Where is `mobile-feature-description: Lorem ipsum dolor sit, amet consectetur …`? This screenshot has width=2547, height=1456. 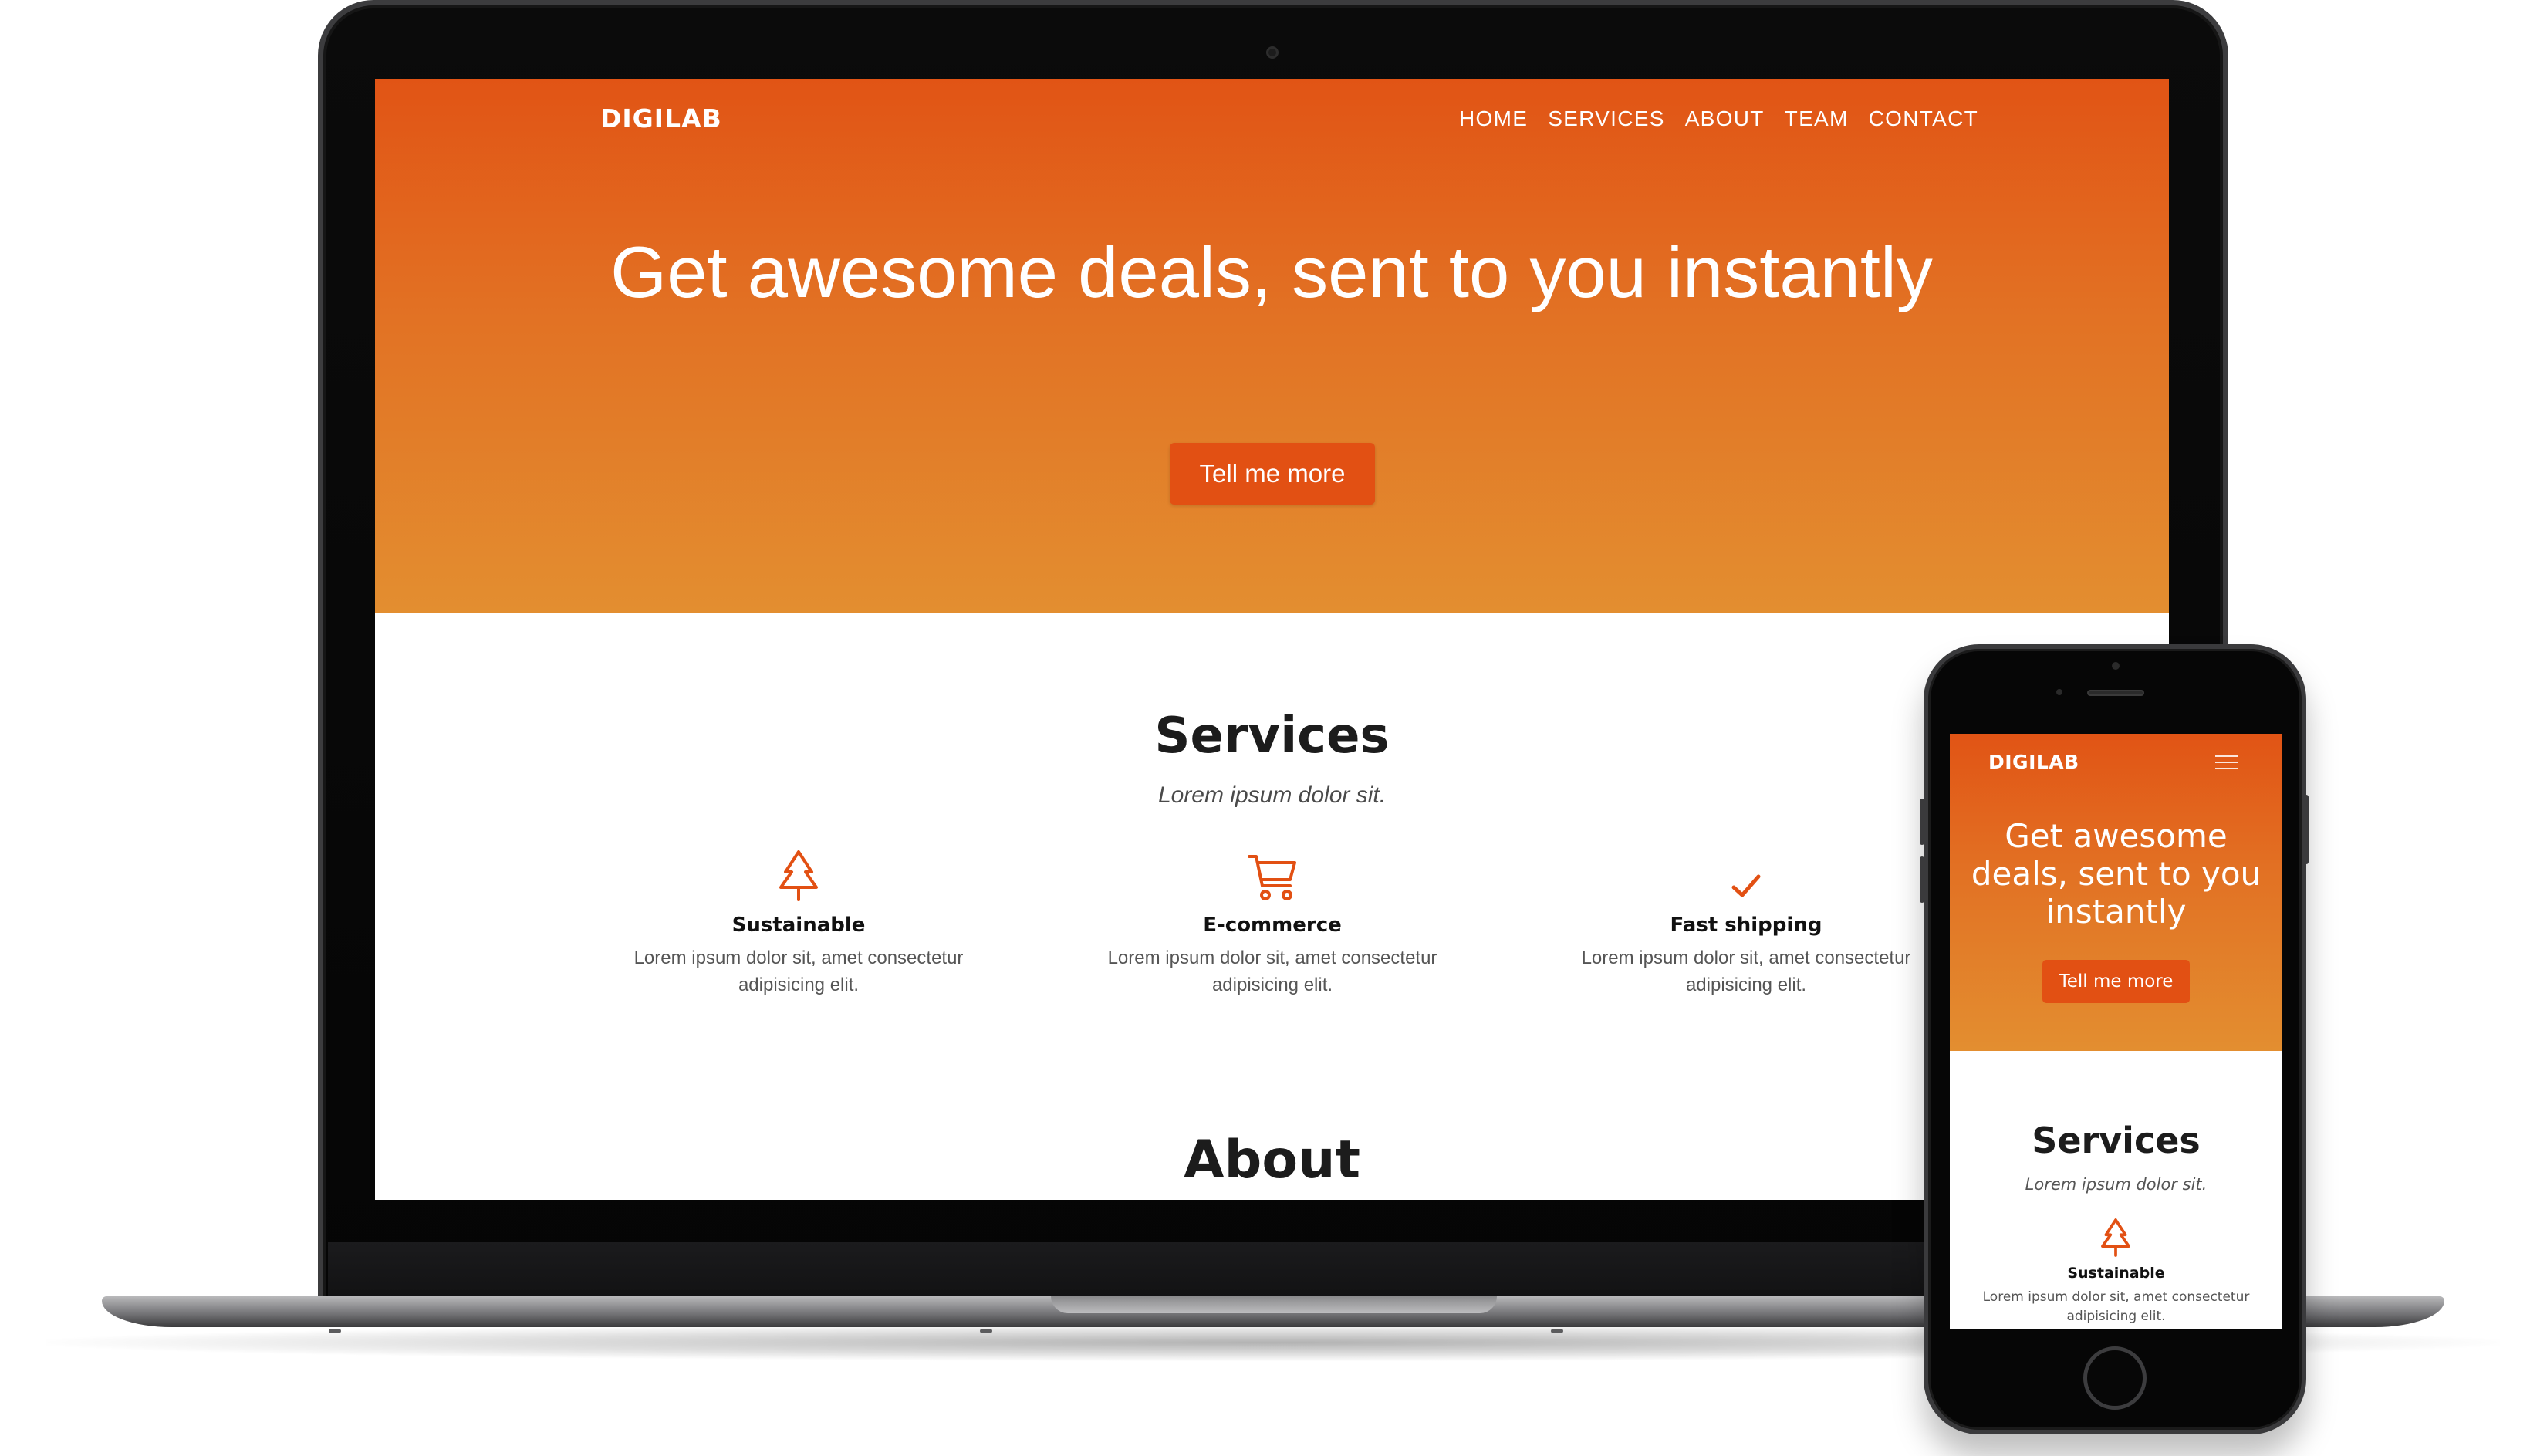
mobile-feature-description: Lorem ipsum dolor sit, amet consectetur … is located at coordinates (2116, 1306).